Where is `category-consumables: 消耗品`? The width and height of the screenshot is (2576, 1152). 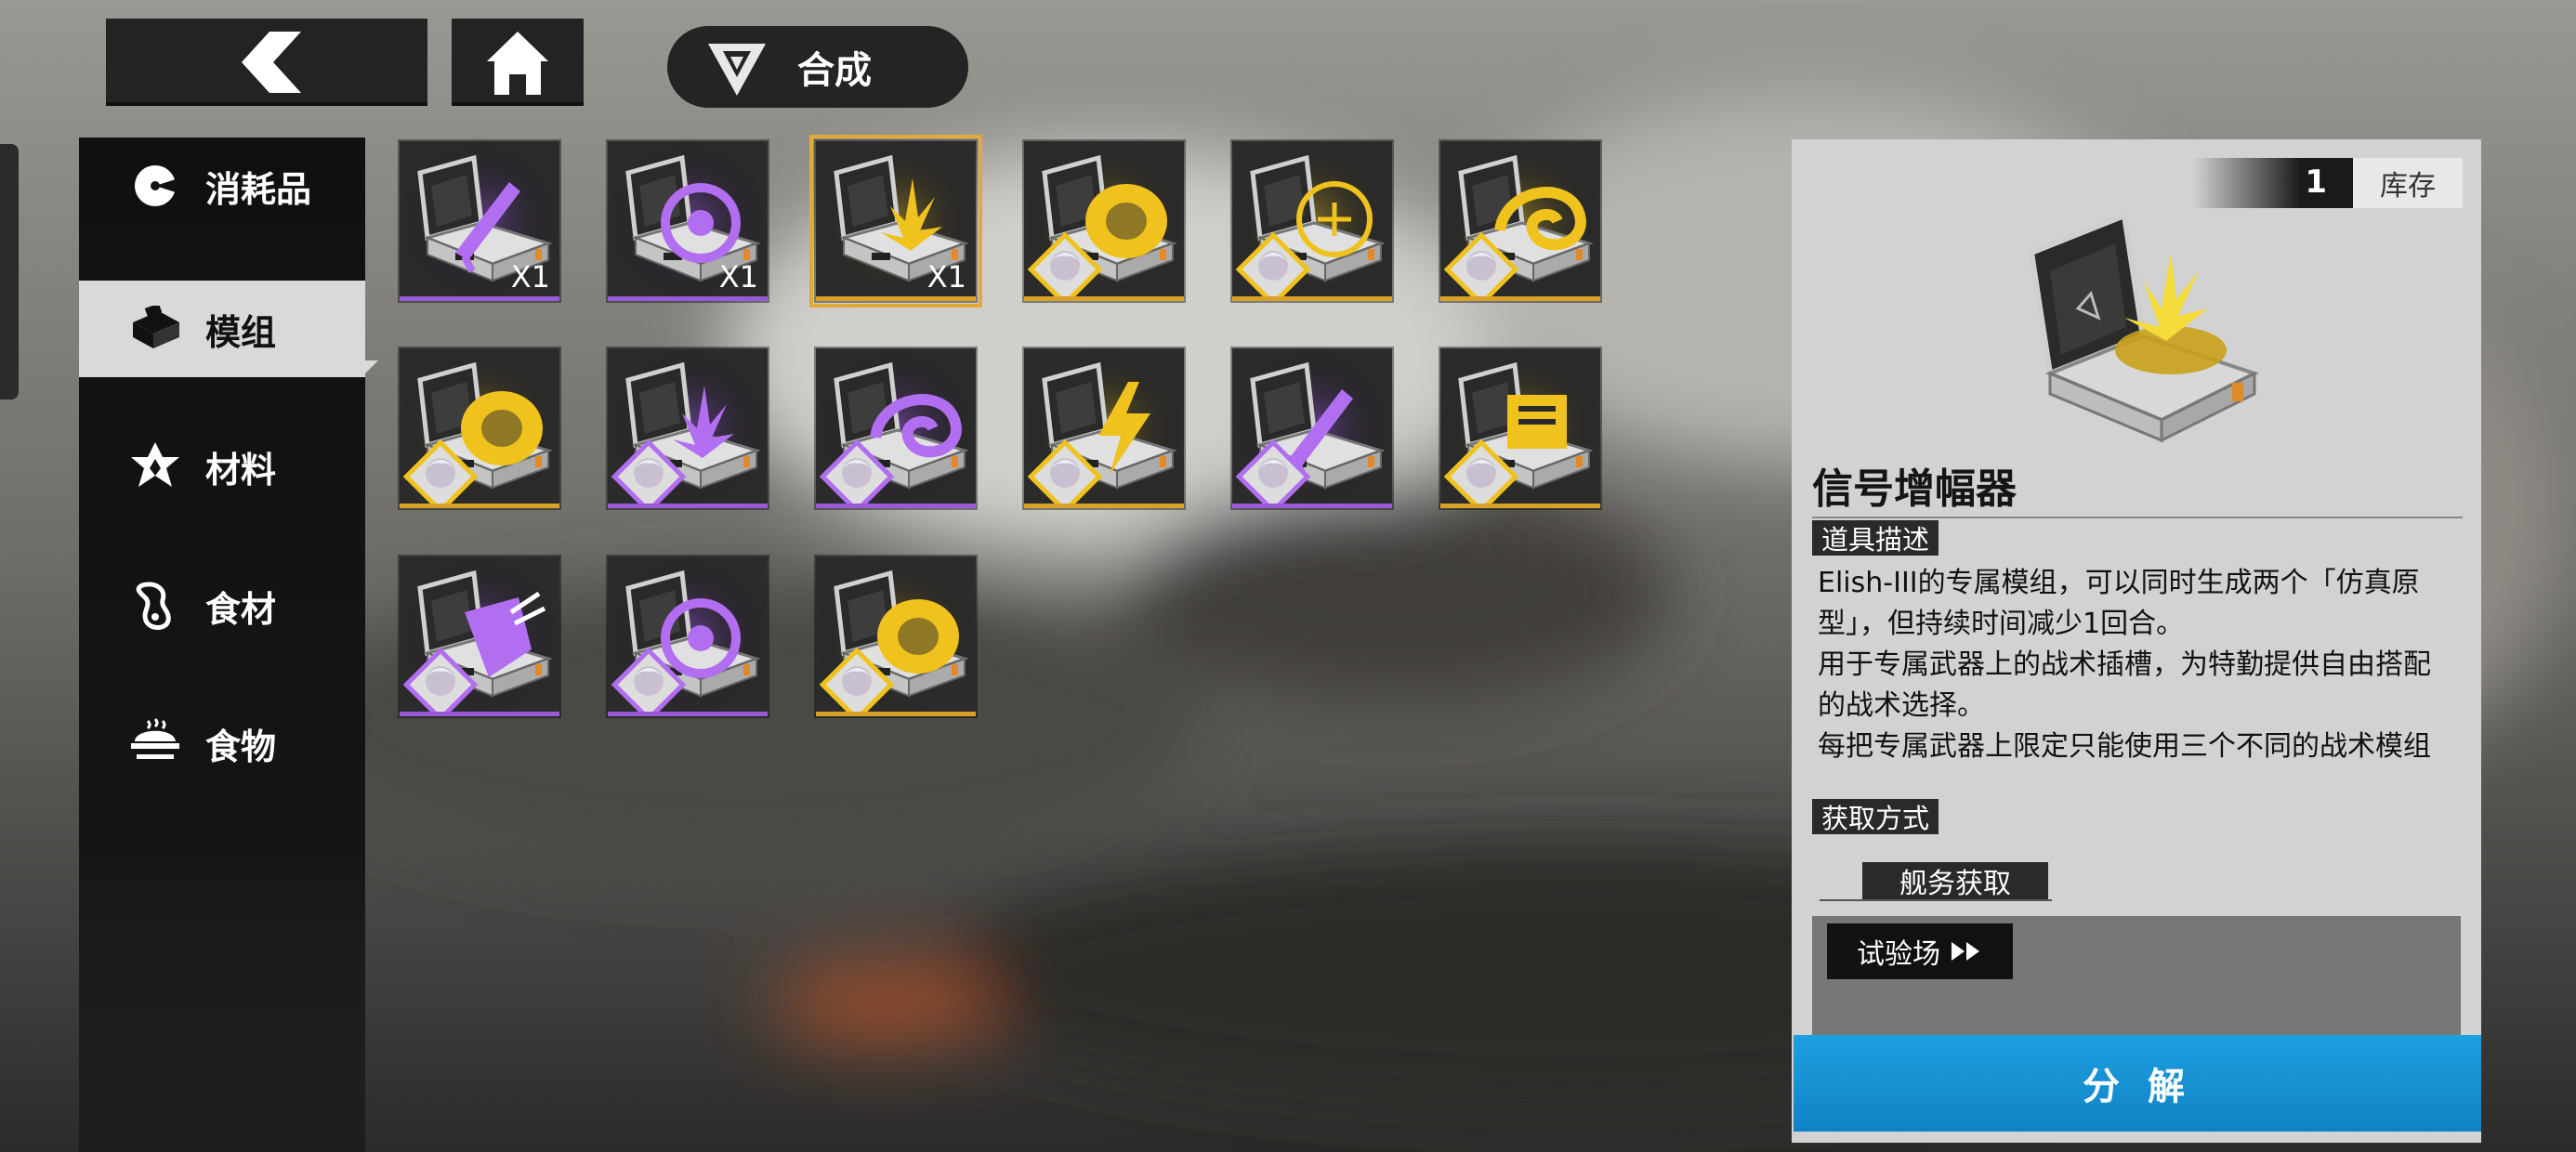 category-consumables: 消耗品 is located at coordinates (222, 185).